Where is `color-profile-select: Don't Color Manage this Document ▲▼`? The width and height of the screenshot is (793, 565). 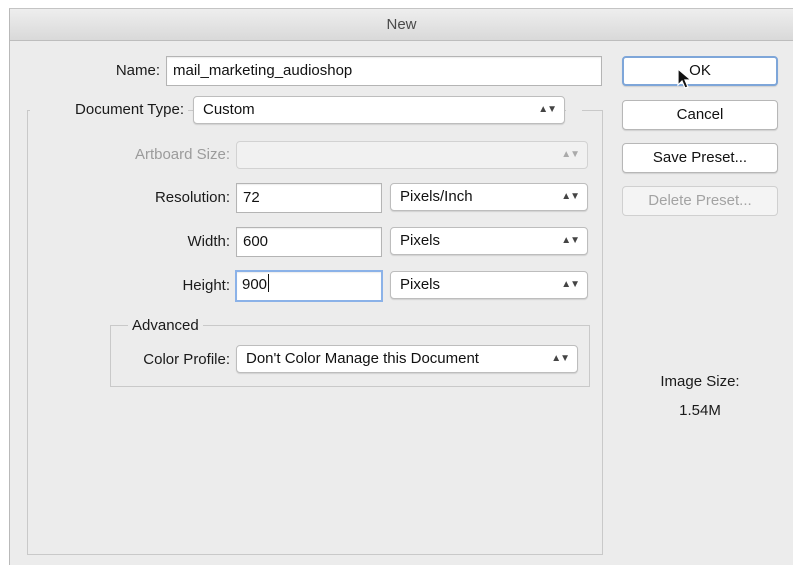 color-profile-select: Don't Color Manage this Document ▲▼ is located at coordinates (407, 359).